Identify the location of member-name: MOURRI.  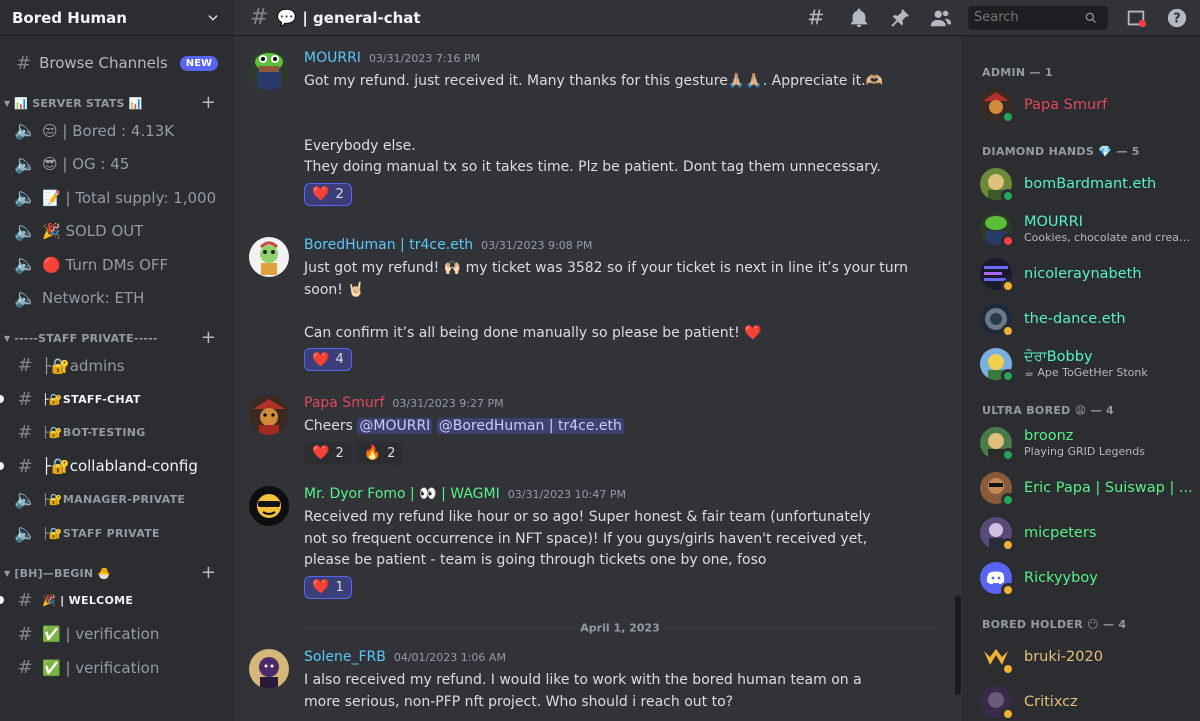
(1053, 221).